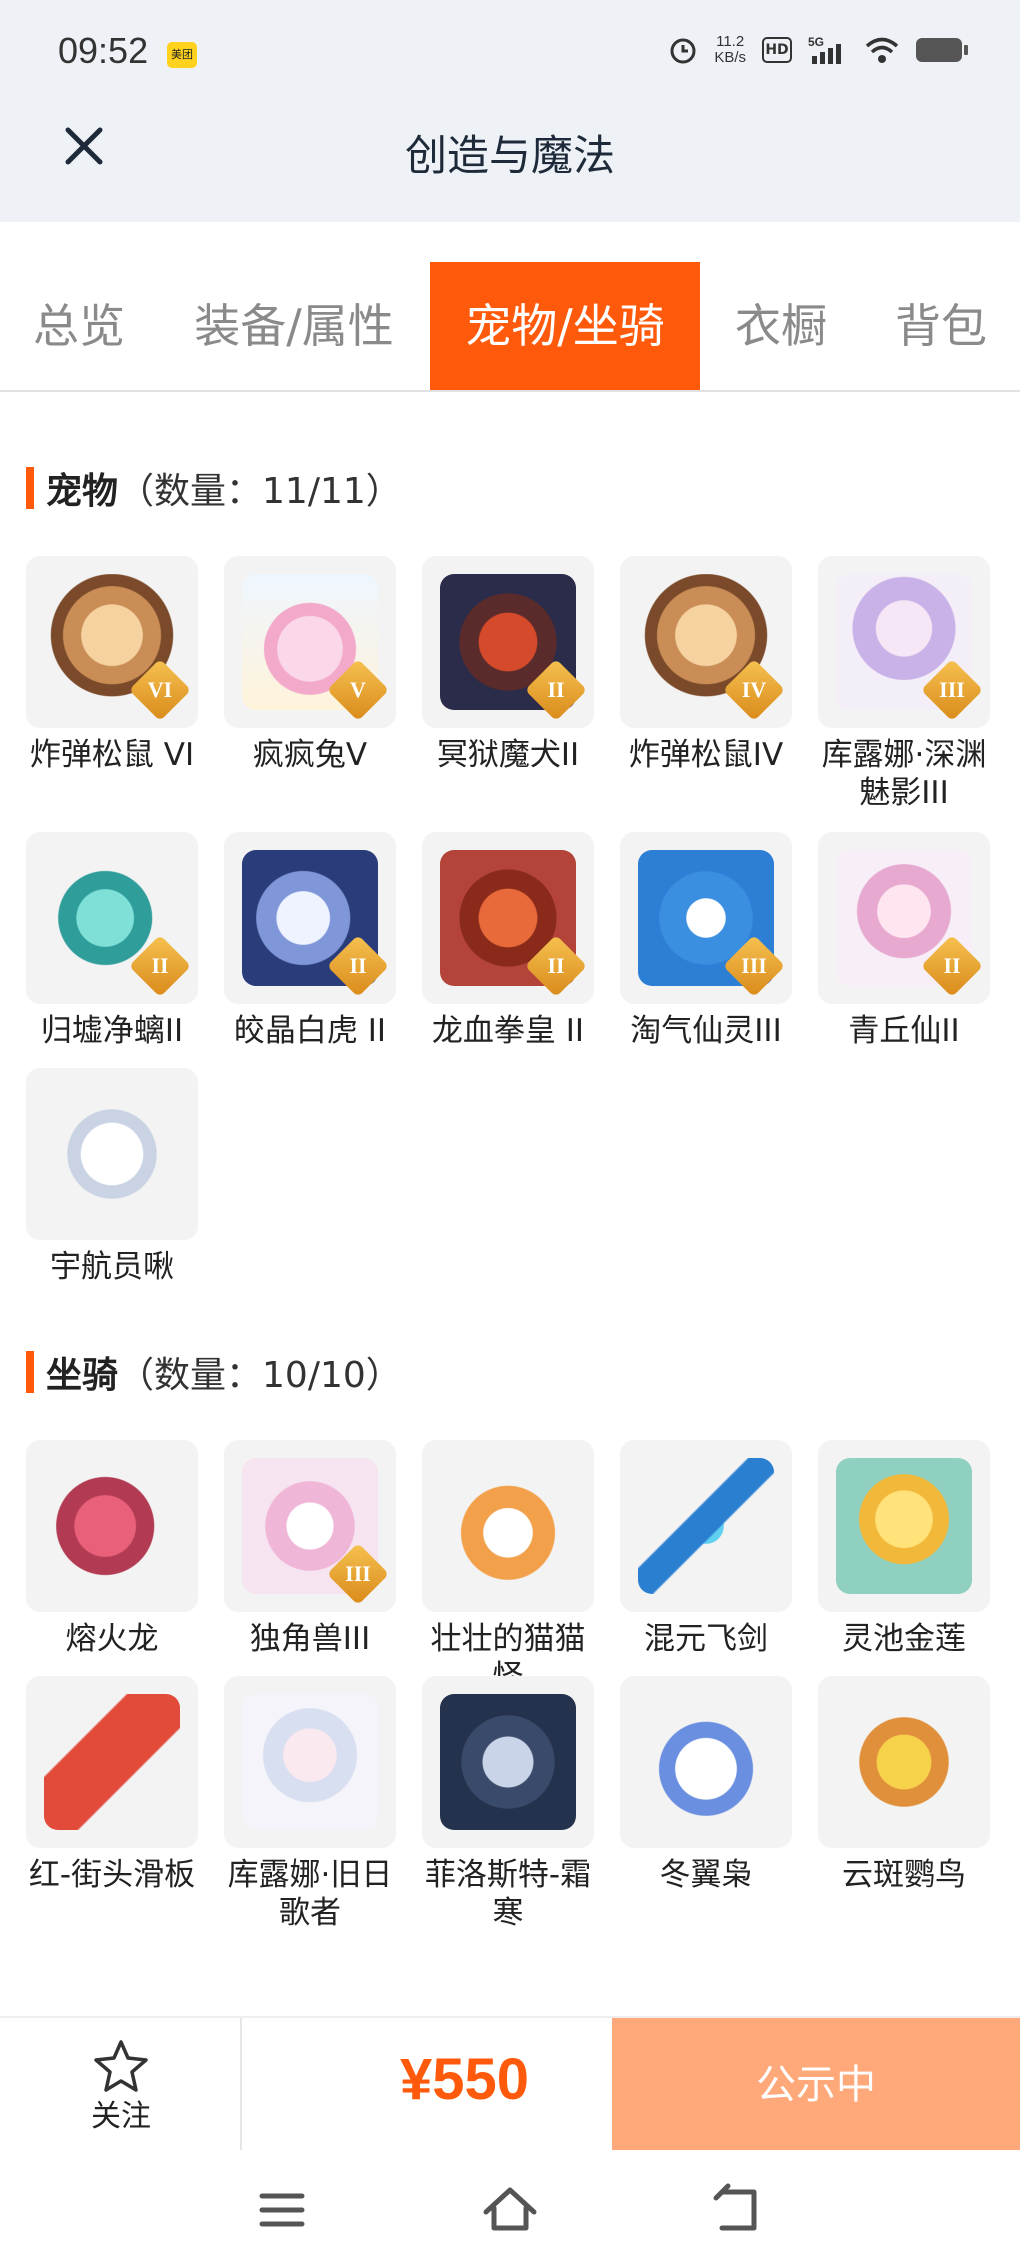 The image size is (1020, 2267). What do you see at coordinates (683, 51) in the screenshot?
I see `alarm-icon` at bounding box center [683, 51].